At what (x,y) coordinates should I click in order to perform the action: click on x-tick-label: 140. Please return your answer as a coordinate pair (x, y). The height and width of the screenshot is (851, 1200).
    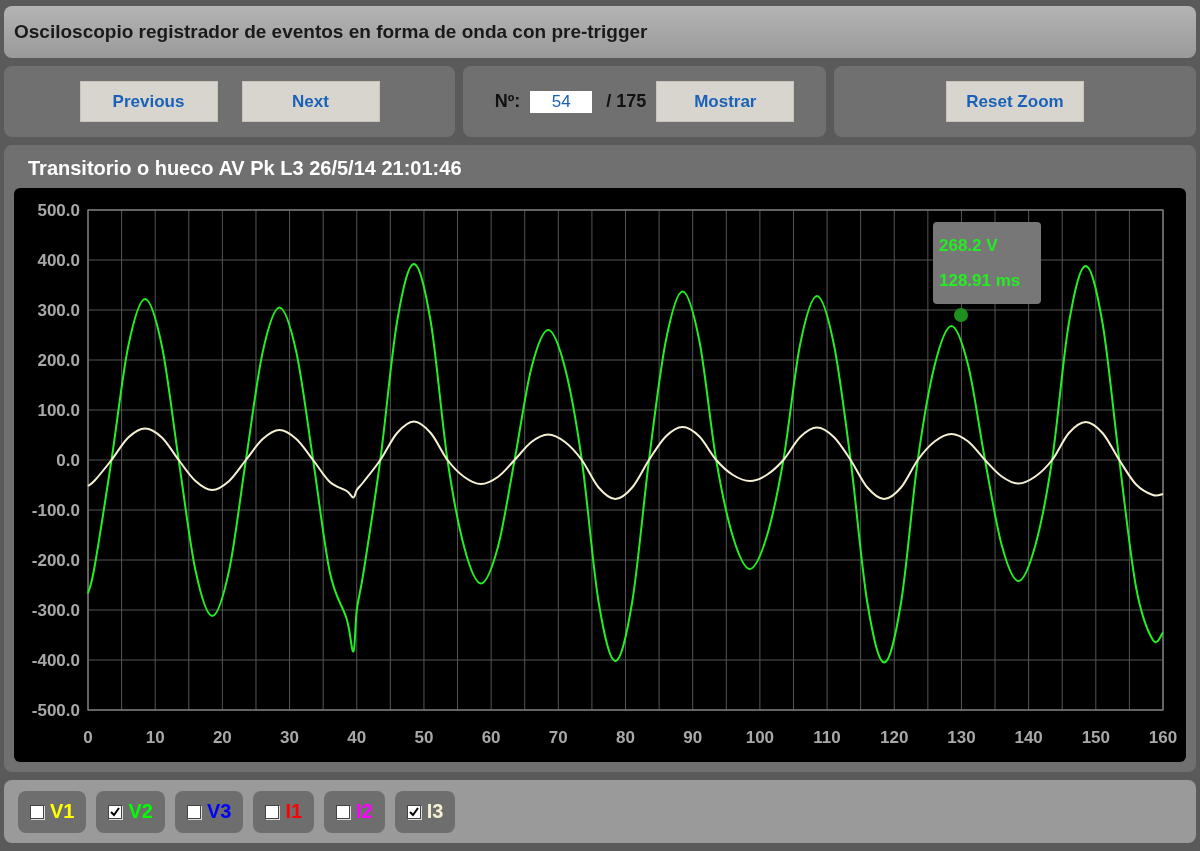
    Looking at the image, I should click on (1028, 738).